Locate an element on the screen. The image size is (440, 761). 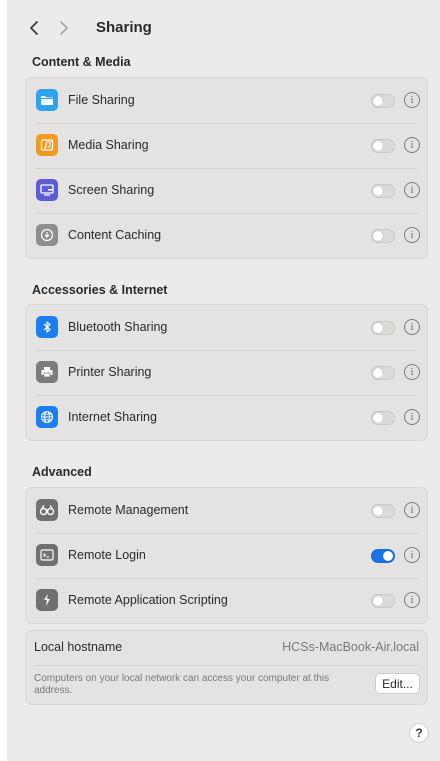
download-icon is located at coordinates (47, 235).